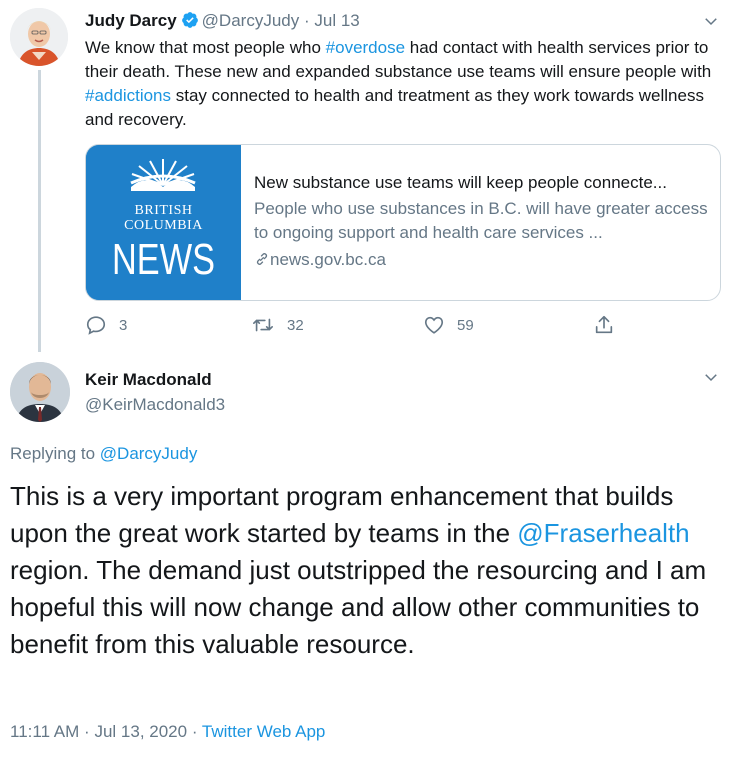  I want to click on tweet2-menu-button, so click(711, 379).